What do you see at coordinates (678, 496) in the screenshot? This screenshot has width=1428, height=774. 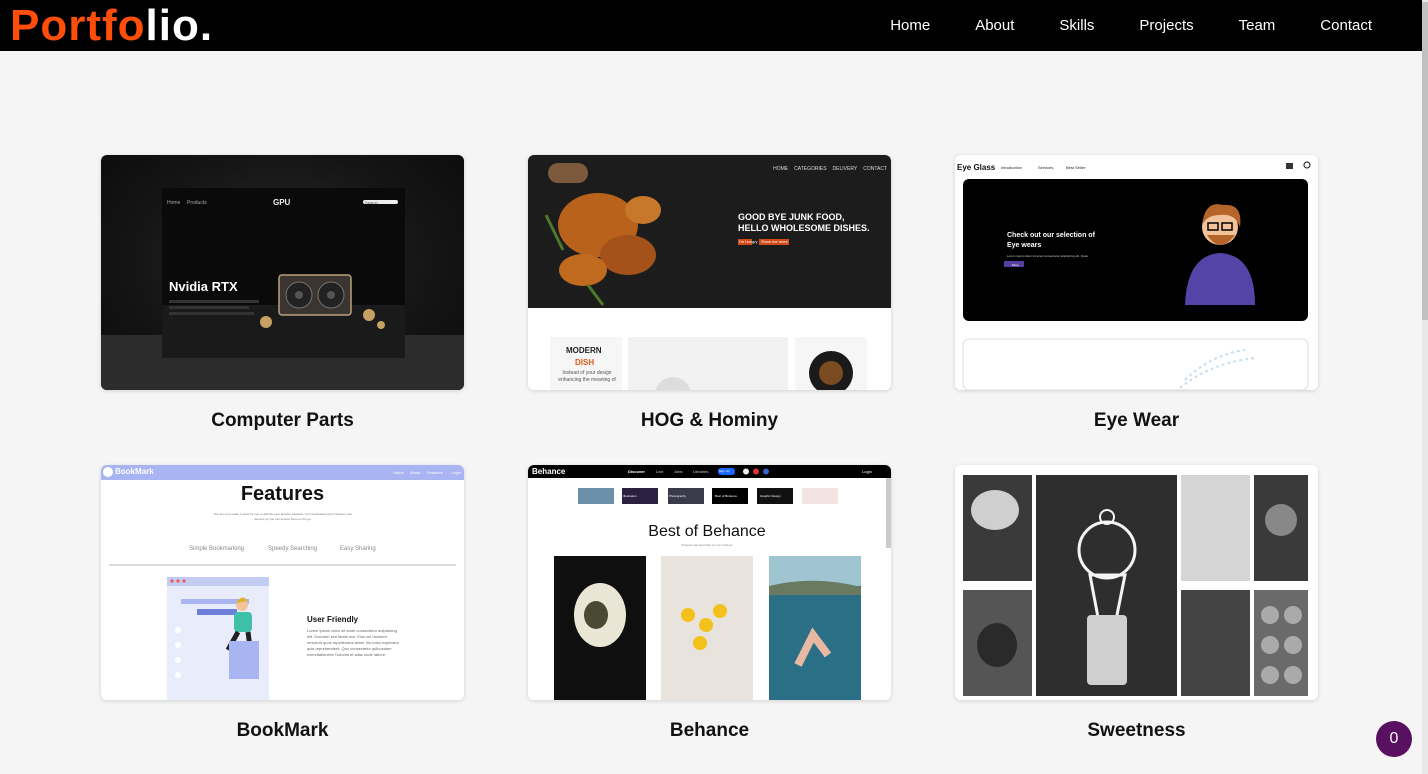 I see `behance-chip: Photography` at bounding box center [678, 496].